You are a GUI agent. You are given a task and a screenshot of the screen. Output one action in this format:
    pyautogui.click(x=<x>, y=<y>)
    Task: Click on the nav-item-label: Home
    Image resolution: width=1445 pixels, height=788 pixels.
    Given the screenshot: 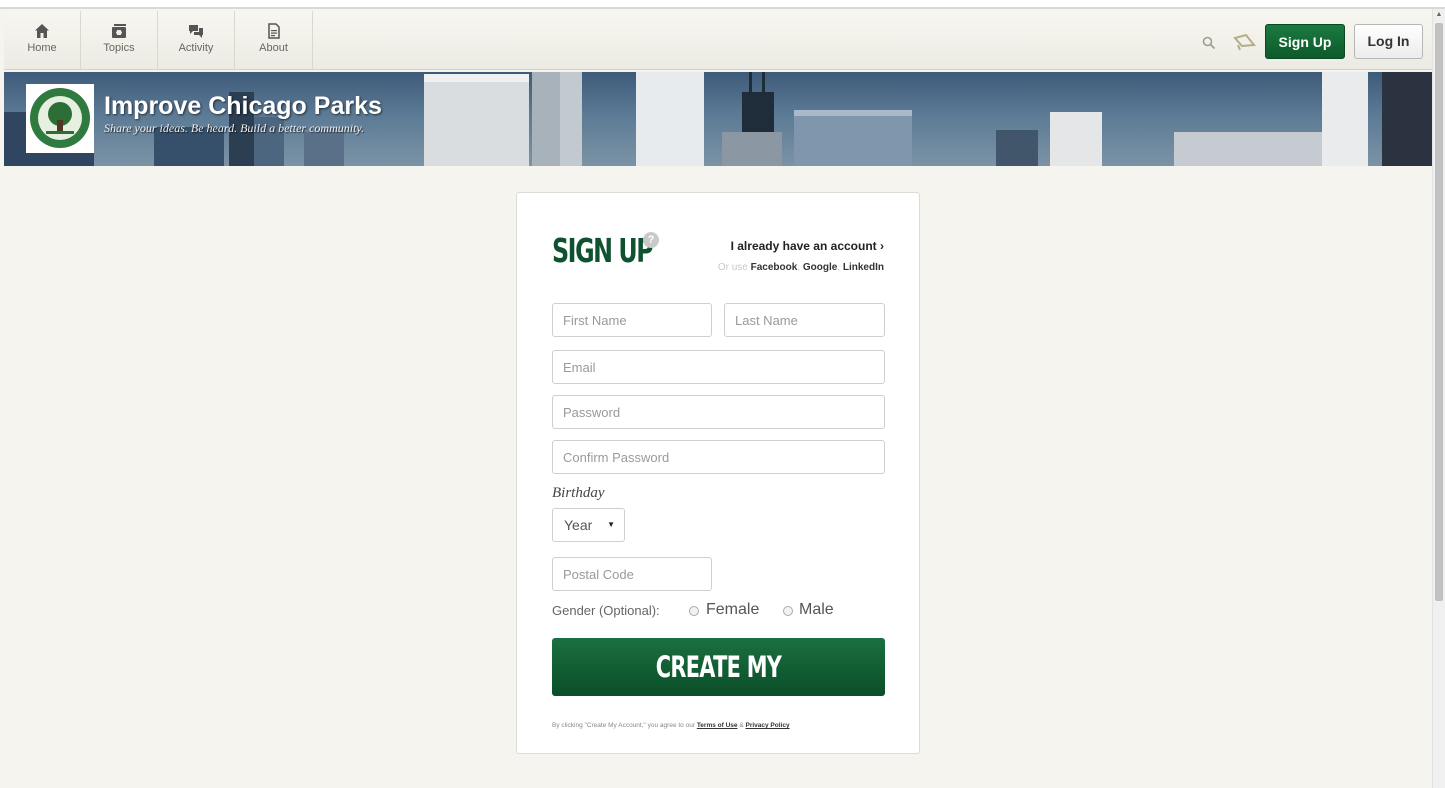 What is the action you would take?
    pyautogui.click(x=42, y=48)
    